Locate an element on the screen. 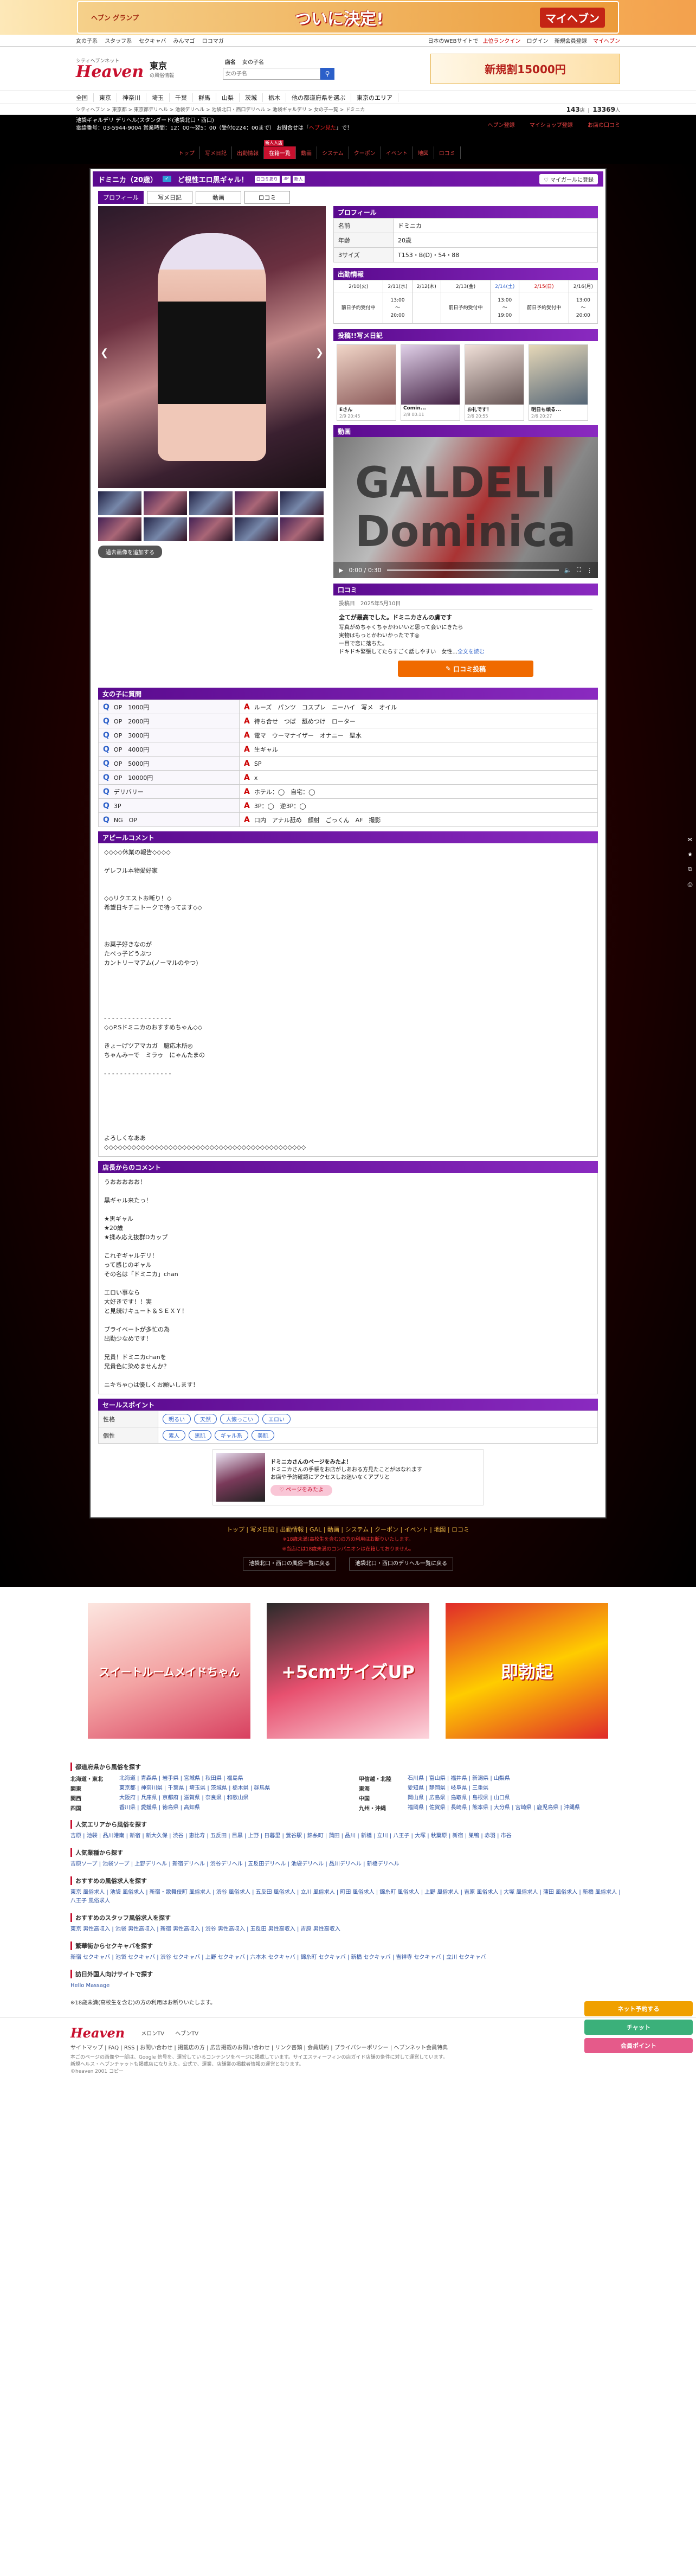 The width and height of the screenshot is (696, 2576). shop-nav-coupon: クーポン is located at coordinates (365, 152).